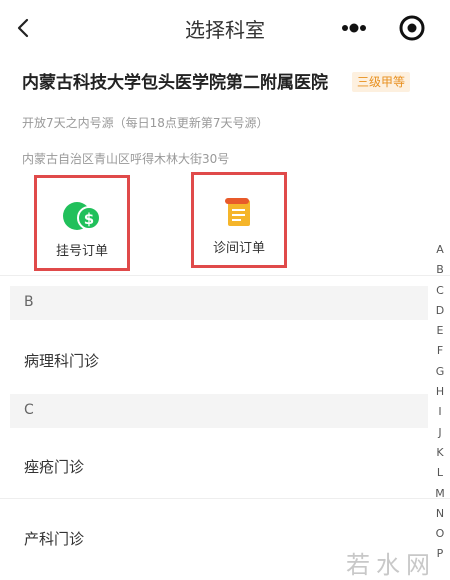 The image size is (450, 580). I want to click on alphabet-index-bar: A B C D E F G H I J K L M N O P, so click(440, 402).